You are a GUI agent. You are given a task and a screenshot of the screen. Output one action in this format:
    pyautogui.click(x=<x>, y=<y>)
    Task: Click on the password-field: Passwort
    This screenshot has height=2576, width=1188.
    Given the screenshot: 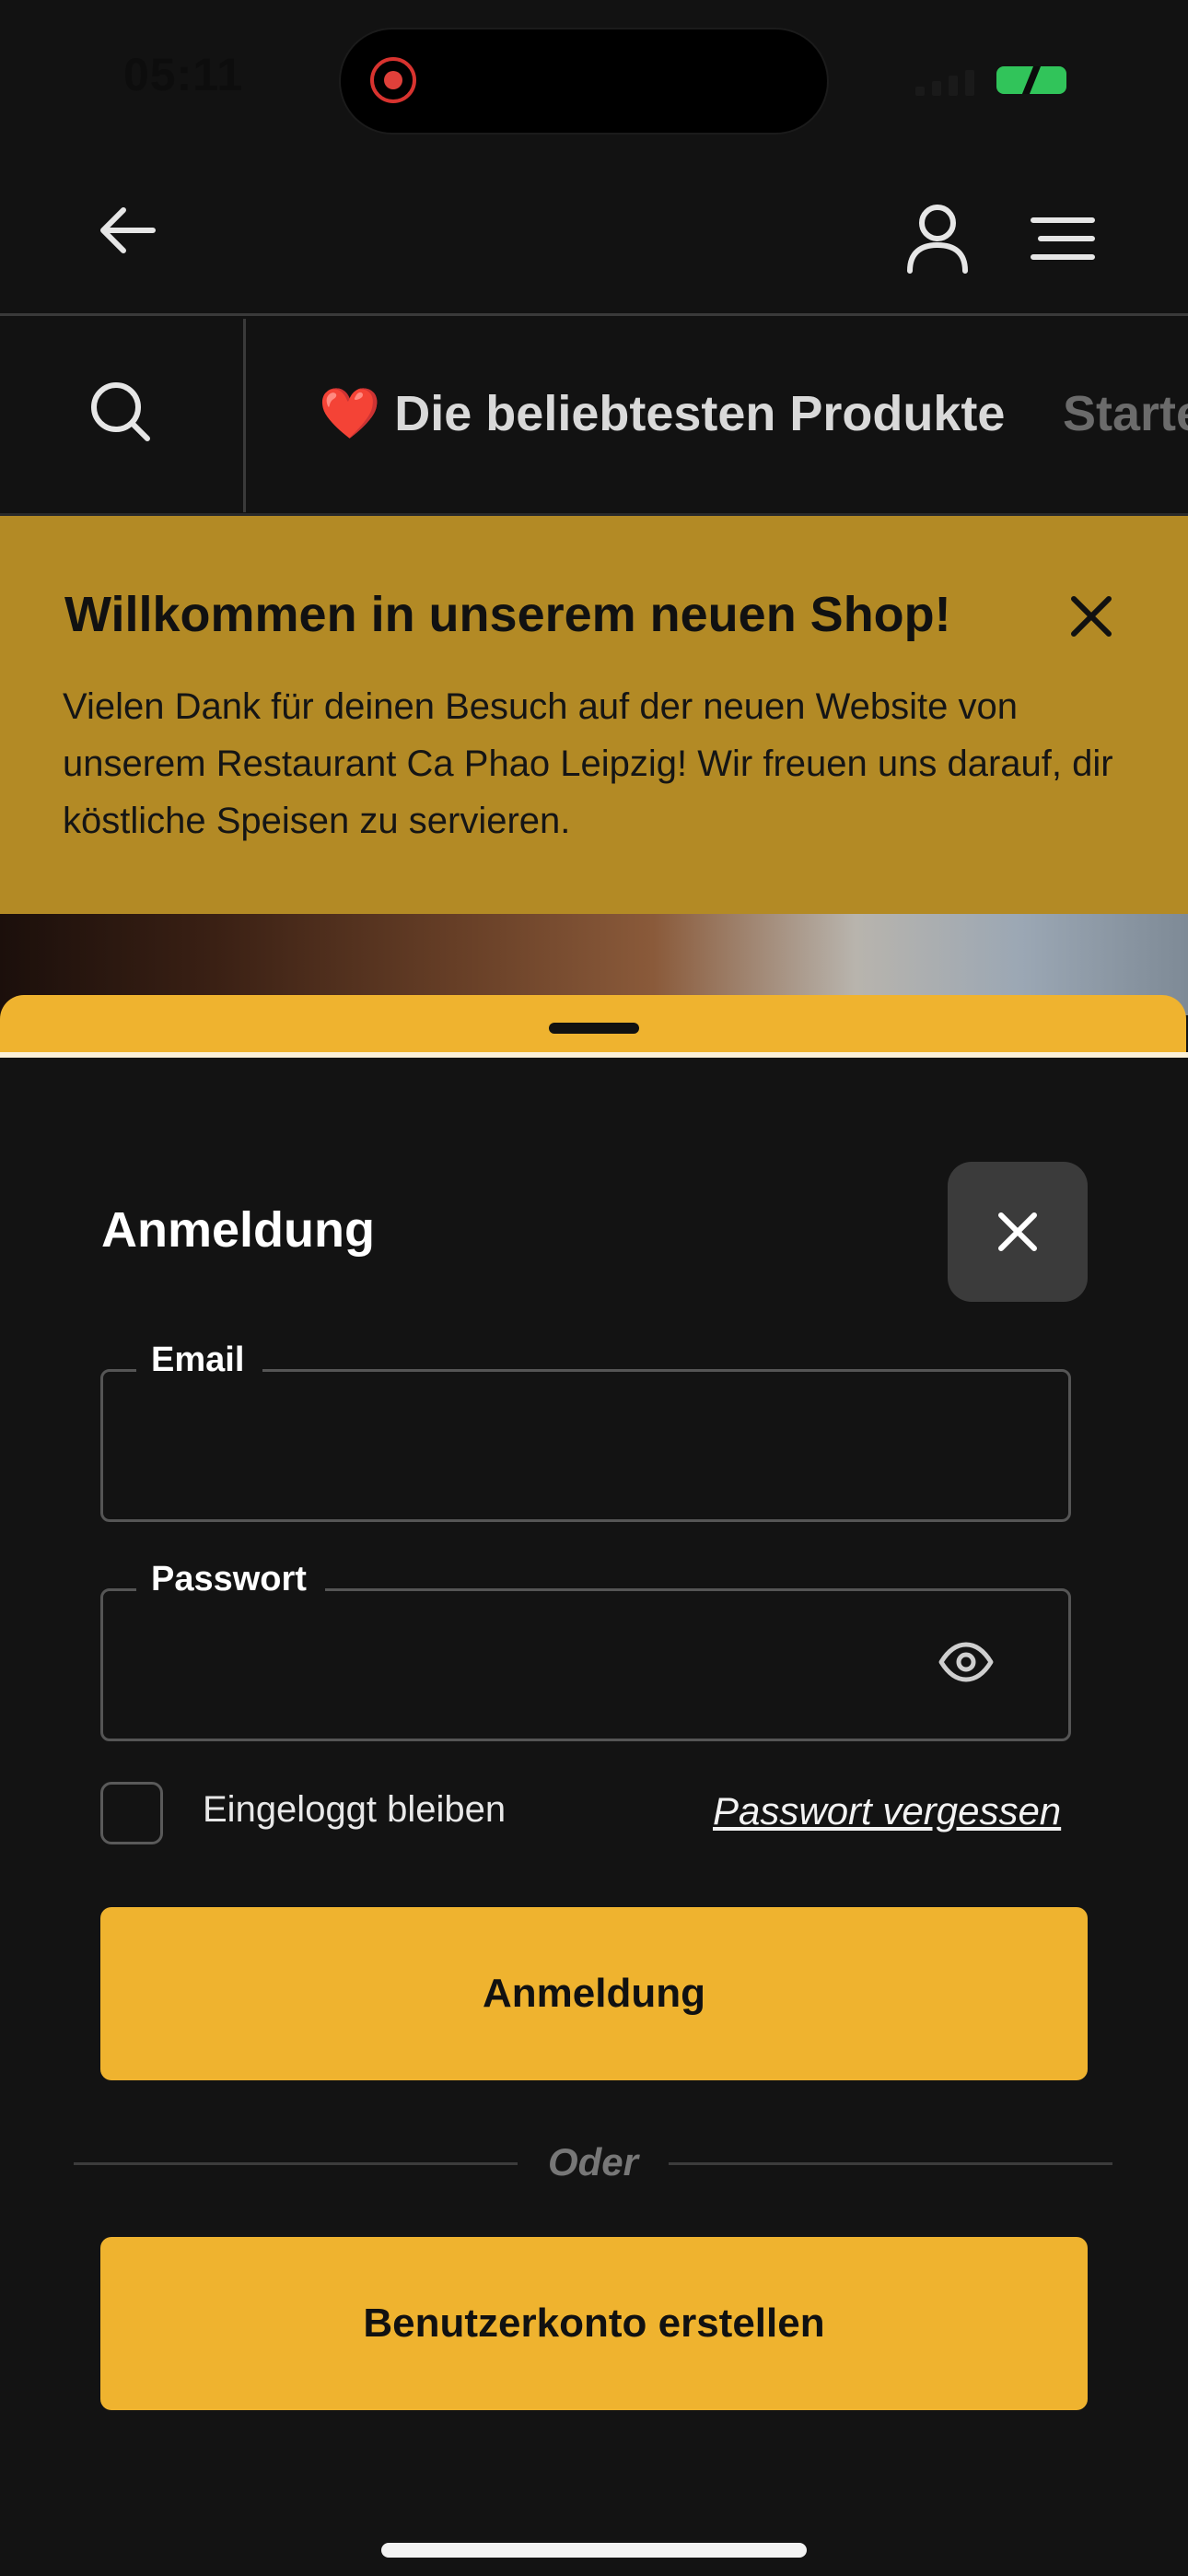 What is the action you would take?
    pyautogui.click(x=585, y=1650)
    